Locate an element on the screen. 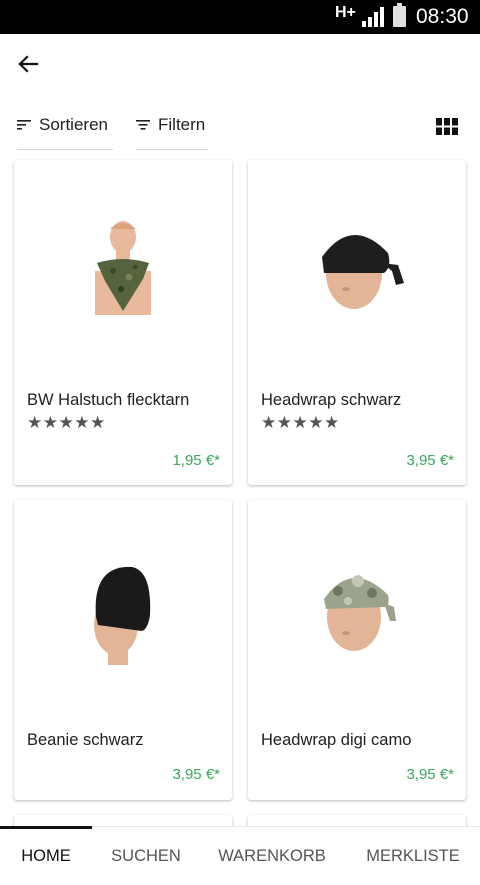  bottom-navigation: HOME SUCHEN WARENKORB MERKLISTE is located at coordinates (240, 855).